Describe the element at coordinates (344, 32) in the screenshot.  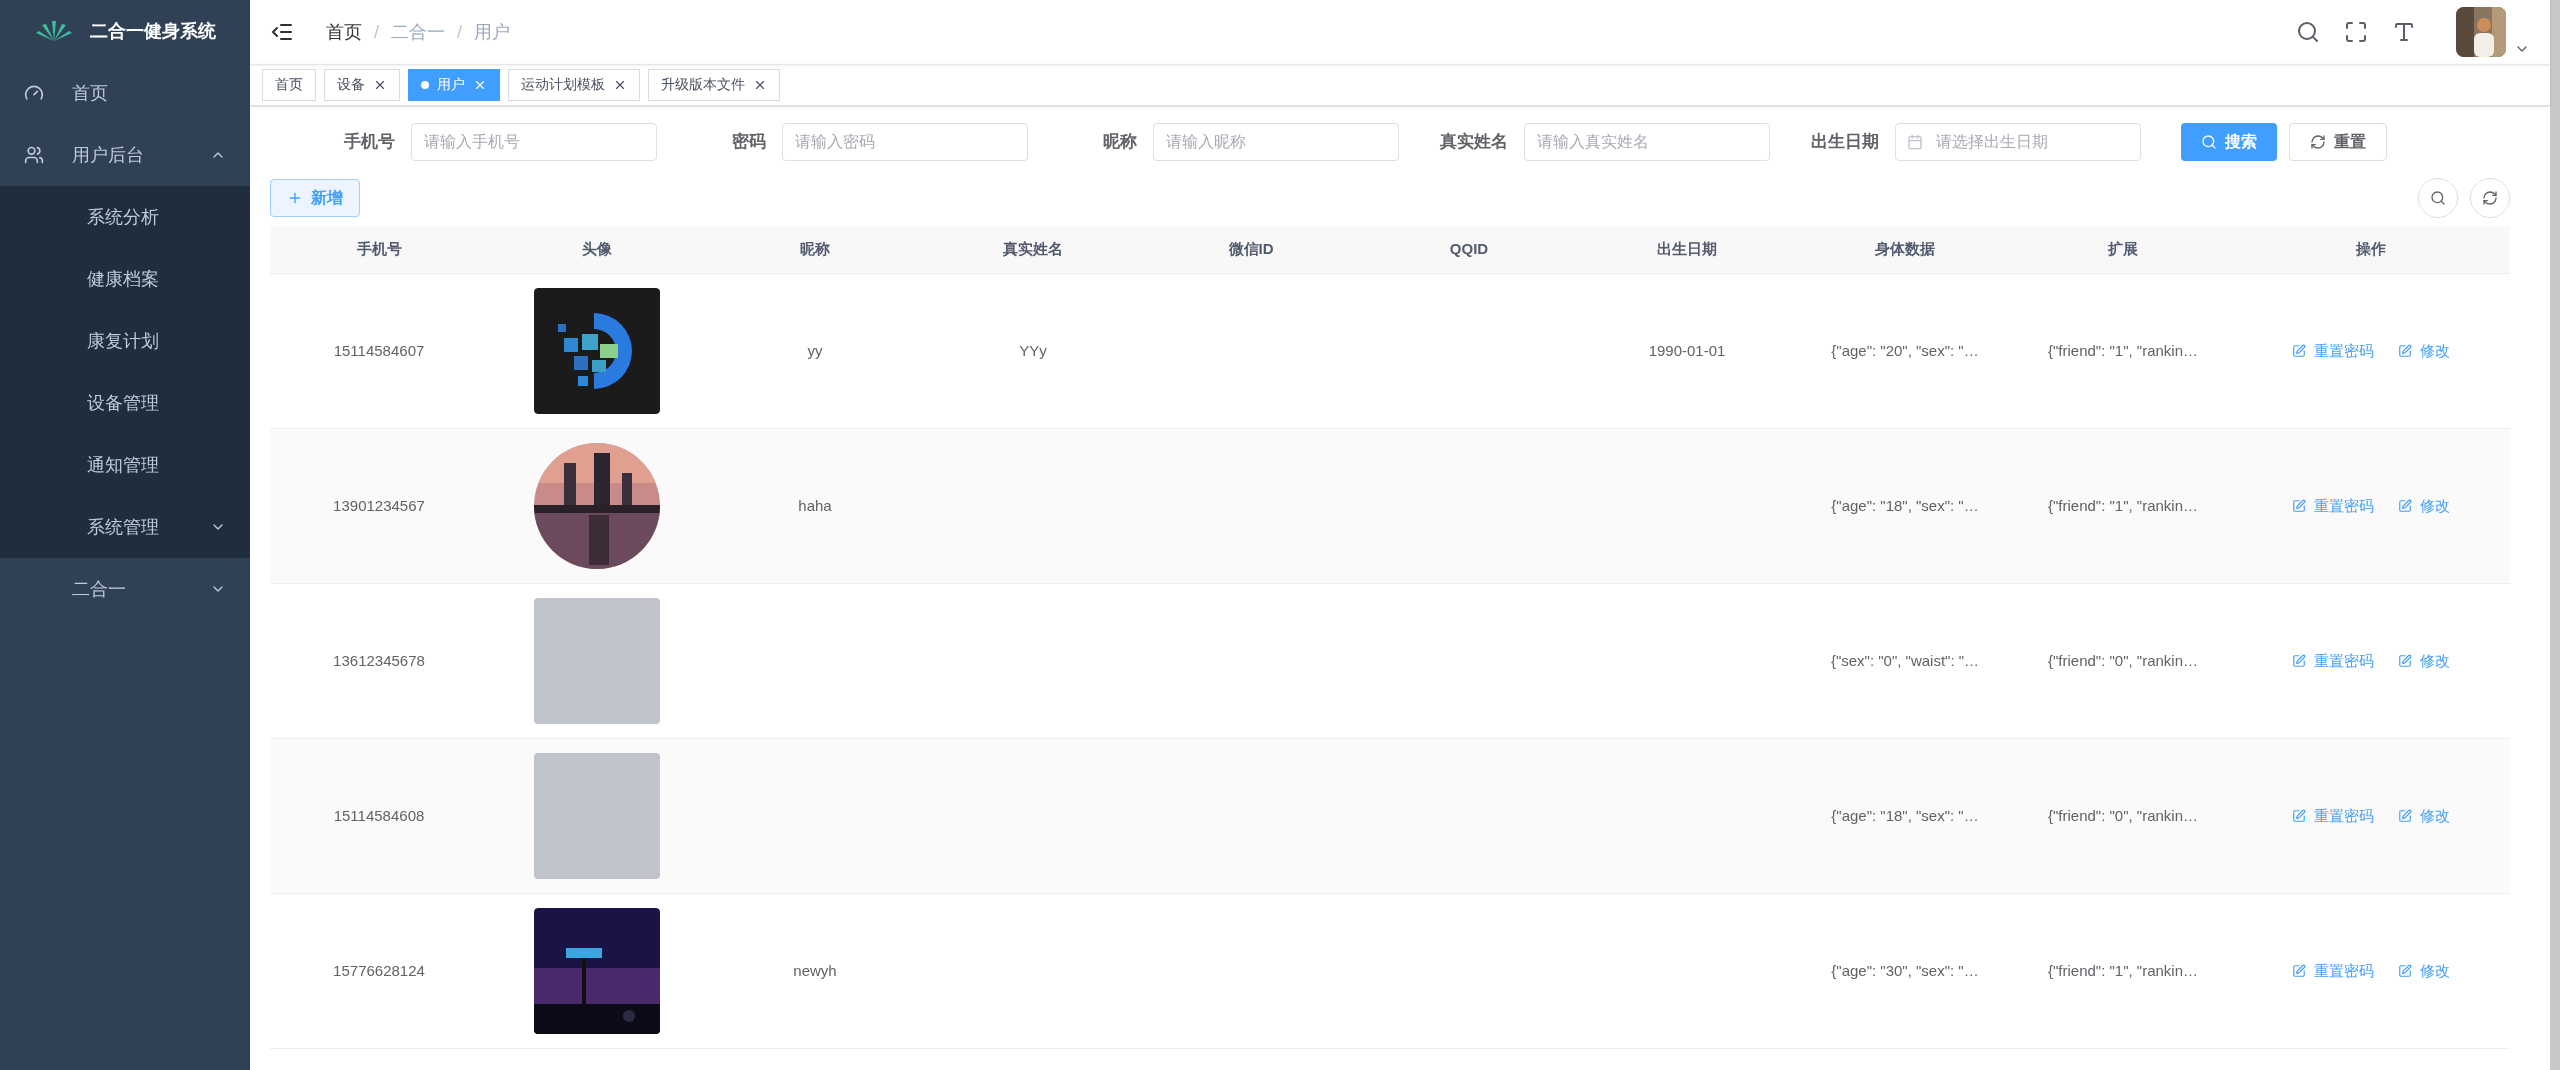
I see `breadcrumb-item: 首页` at that location.